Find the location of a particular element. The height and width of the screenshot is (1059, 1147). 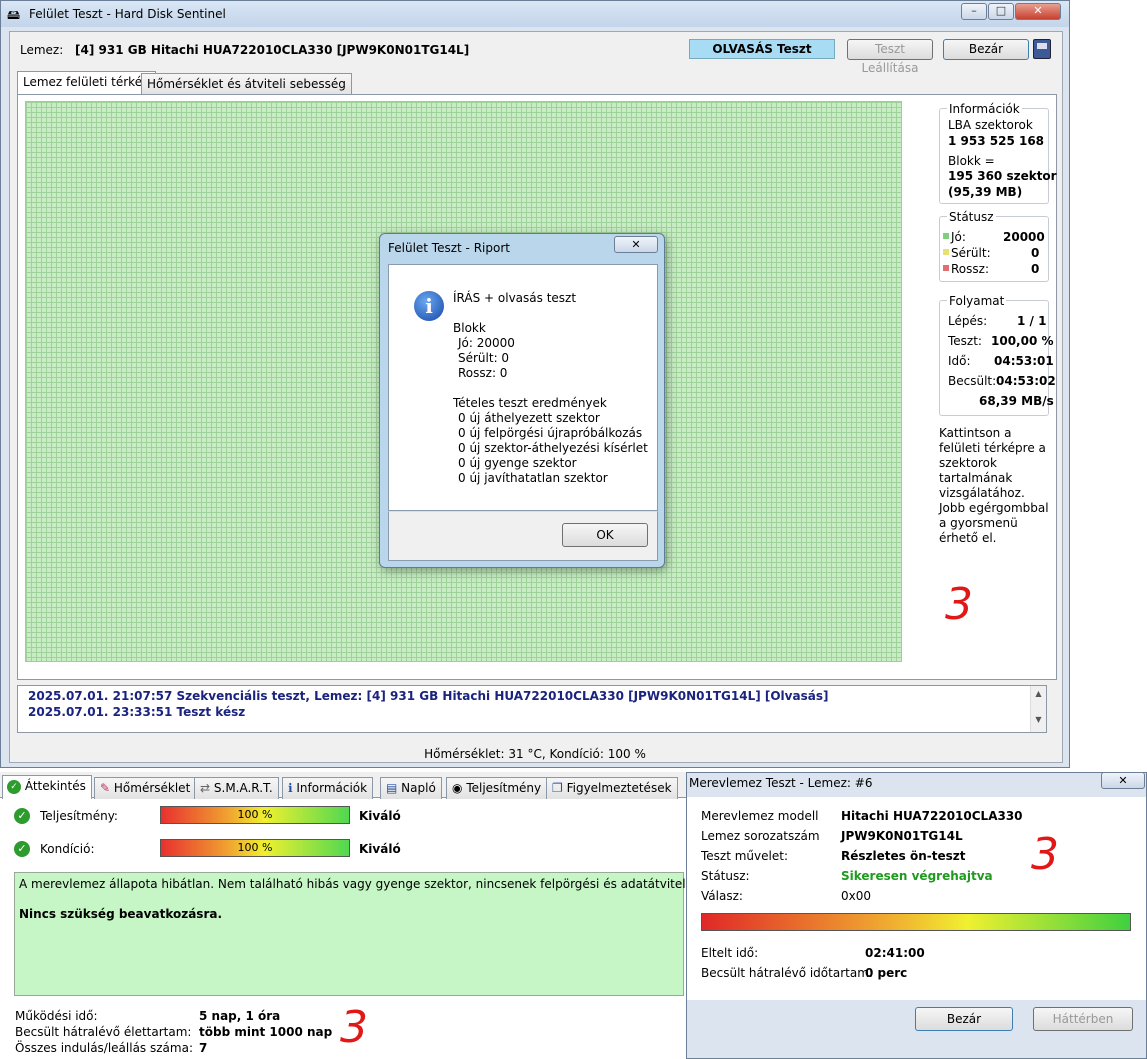

minimize-button: – is located at coordinates (974, 11).